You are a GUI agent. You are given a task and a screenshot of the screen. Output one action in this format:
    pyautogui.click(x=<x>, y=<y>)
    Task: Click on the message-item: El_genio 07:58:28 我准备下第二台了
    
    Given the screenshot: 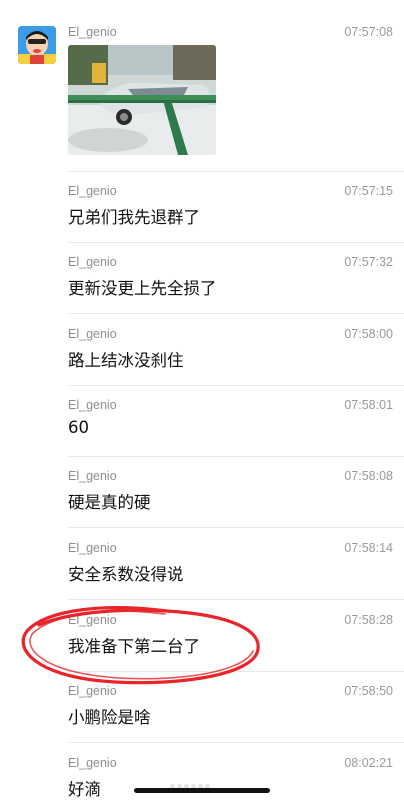 What is the action you would take?
    pyautogui.click(x=202, y=636)
    